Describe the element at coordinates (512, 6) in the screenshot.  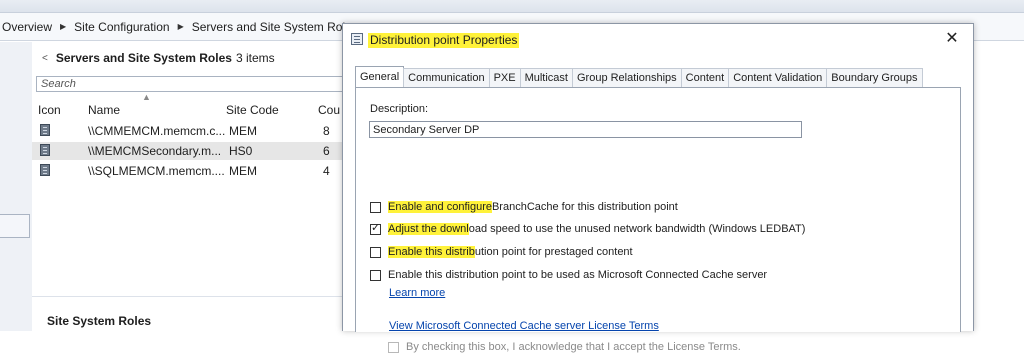
I see `console-ribbon` at that location.